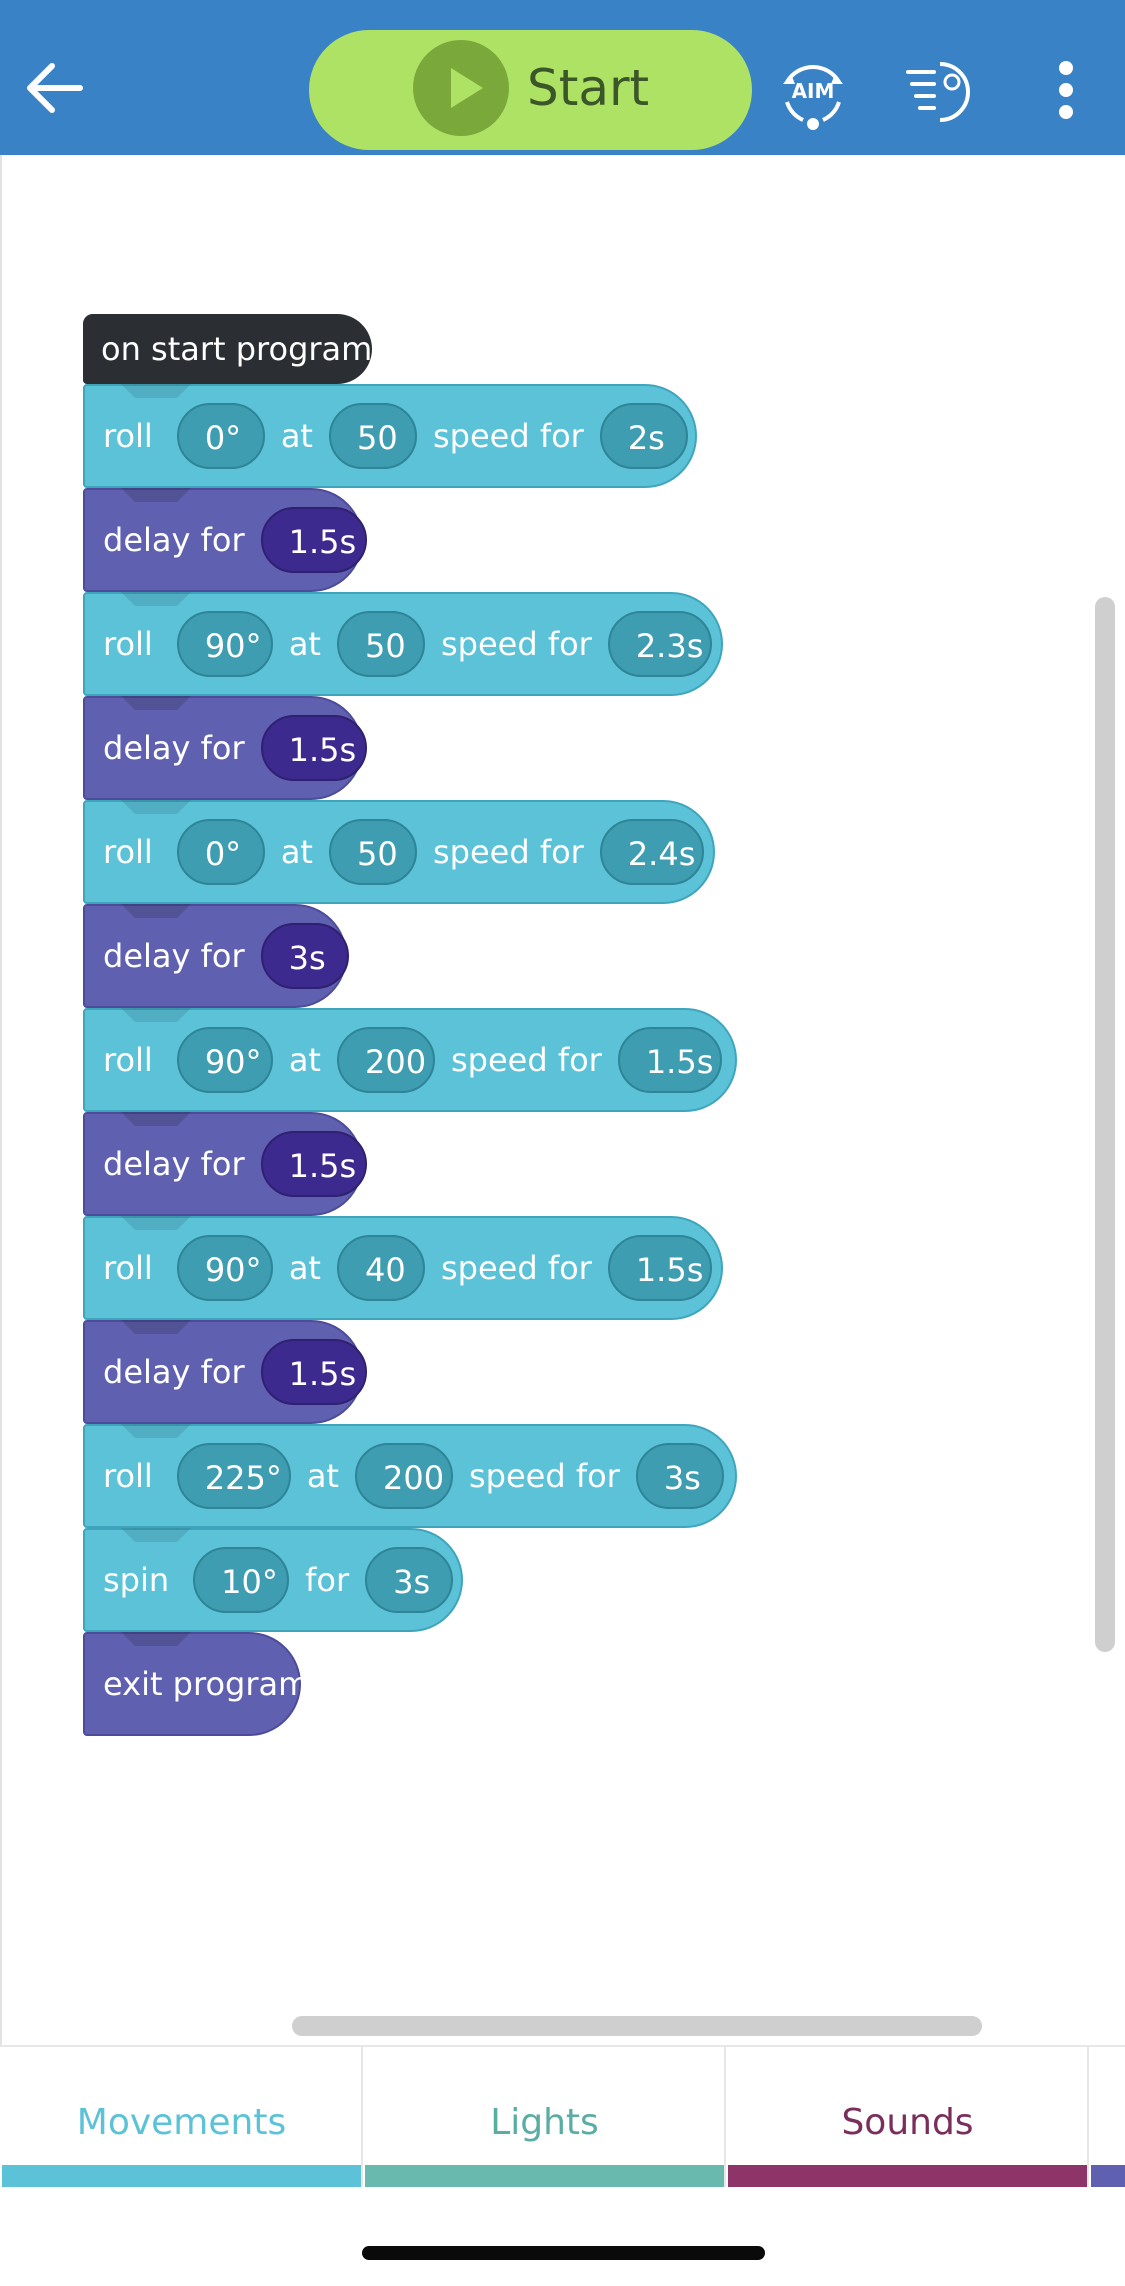 Image resolution: width=1125 pixels, height=2286 pixels. I want to click on duration-input: 2s, so click(643, 436).